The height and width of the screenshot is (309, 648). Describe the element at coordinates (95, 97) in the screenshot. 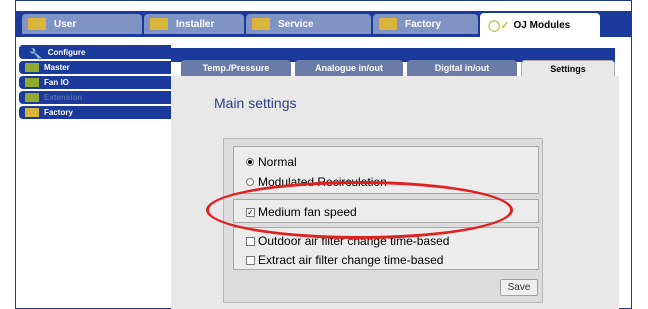

I see `nav-item-extension: Extension` at that location.